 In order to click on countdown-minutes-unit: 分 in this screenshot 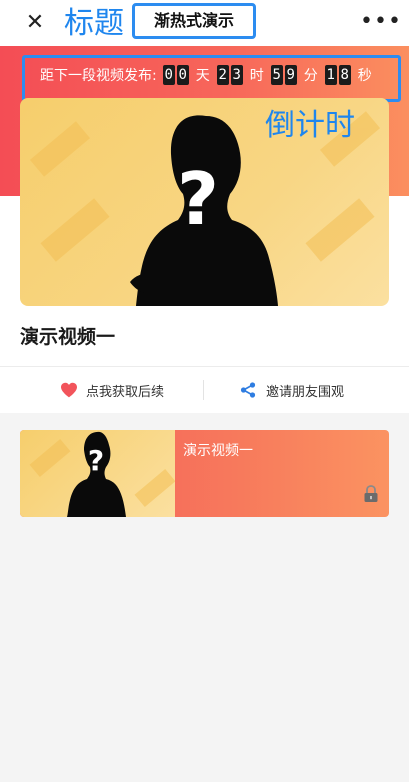, I will do `click(310, 76)`.